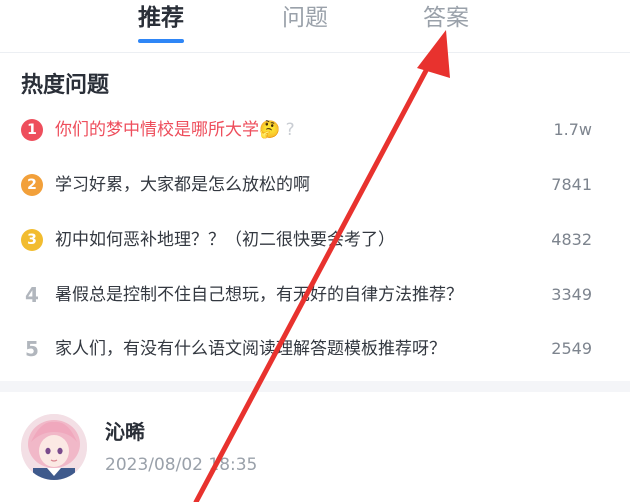 The image size is (630, 502). What do you see at coordinates (571, 348) in the screenshot?
I see `heat-count: 2549` at bounding box center [571, 348].